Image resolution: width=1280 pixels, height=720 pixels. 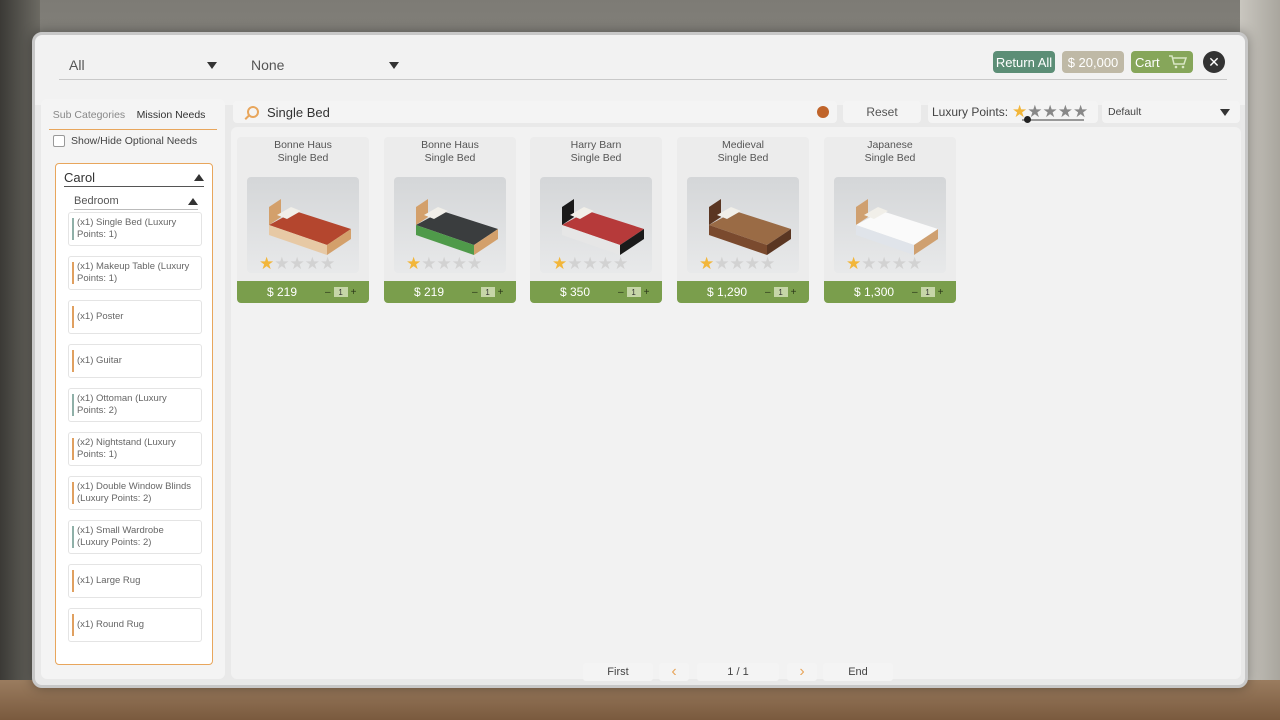 I want to click on first-page-button: First, so click(x=618, y=672).